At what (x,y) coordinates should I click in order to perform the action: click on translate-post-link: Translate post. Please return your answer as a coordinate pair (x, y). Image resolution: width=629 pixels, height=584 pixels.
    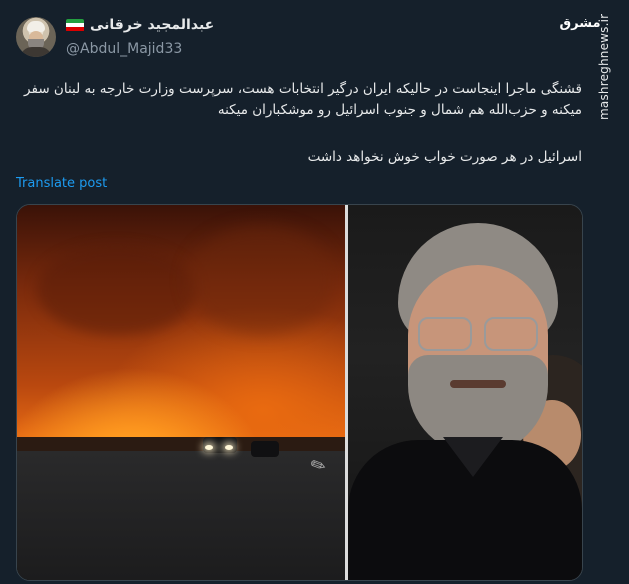
    Looking at the image, I should click on (61, 183).